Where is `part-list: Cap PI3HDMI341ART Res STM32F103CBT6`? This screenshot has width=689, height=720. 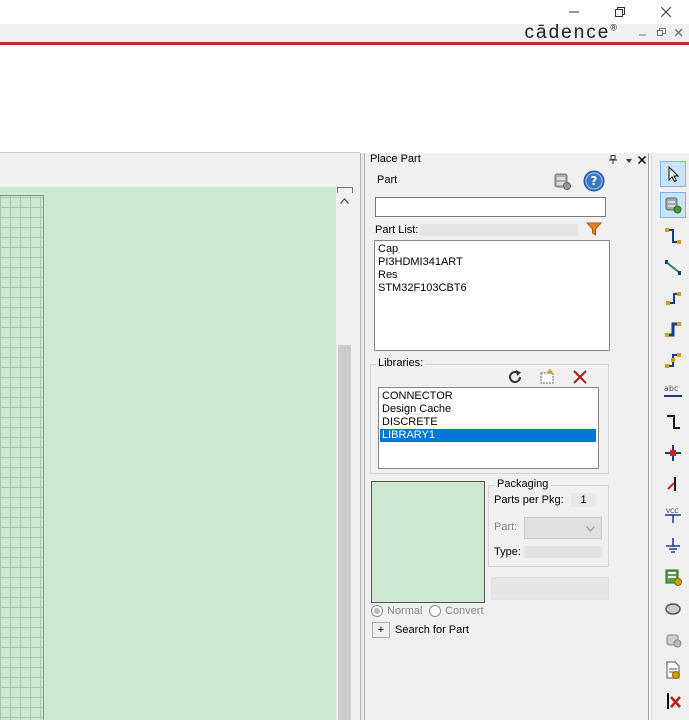 part-list: Cap PI3HDMI341ART Res STM32F103CBT6 is located at coordinates (492, 295).